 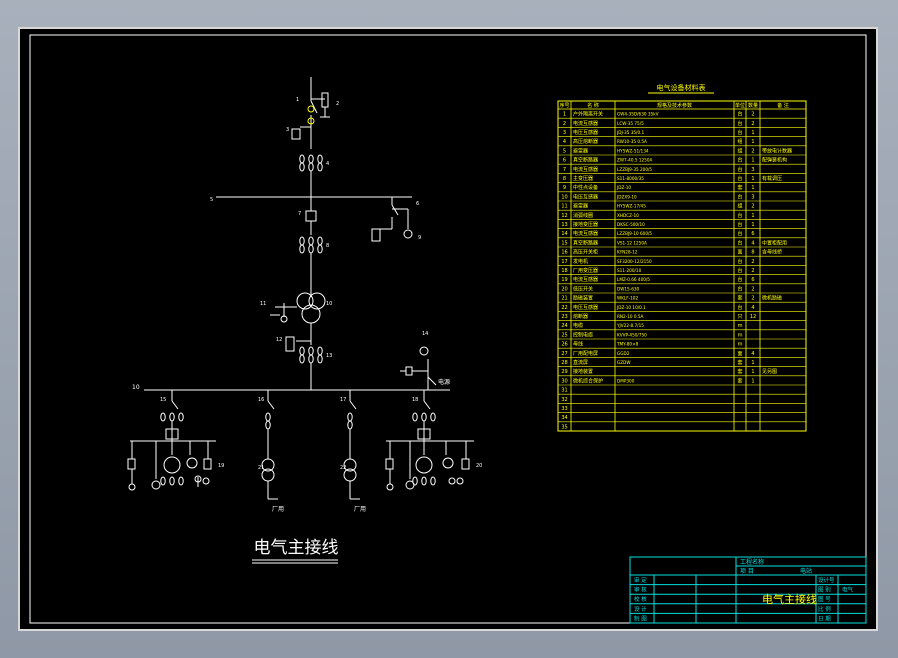 What do you see at coordinates (564, 308) in the screenshot?
I see `table-cell: 22` at bounding box center [564, 308].